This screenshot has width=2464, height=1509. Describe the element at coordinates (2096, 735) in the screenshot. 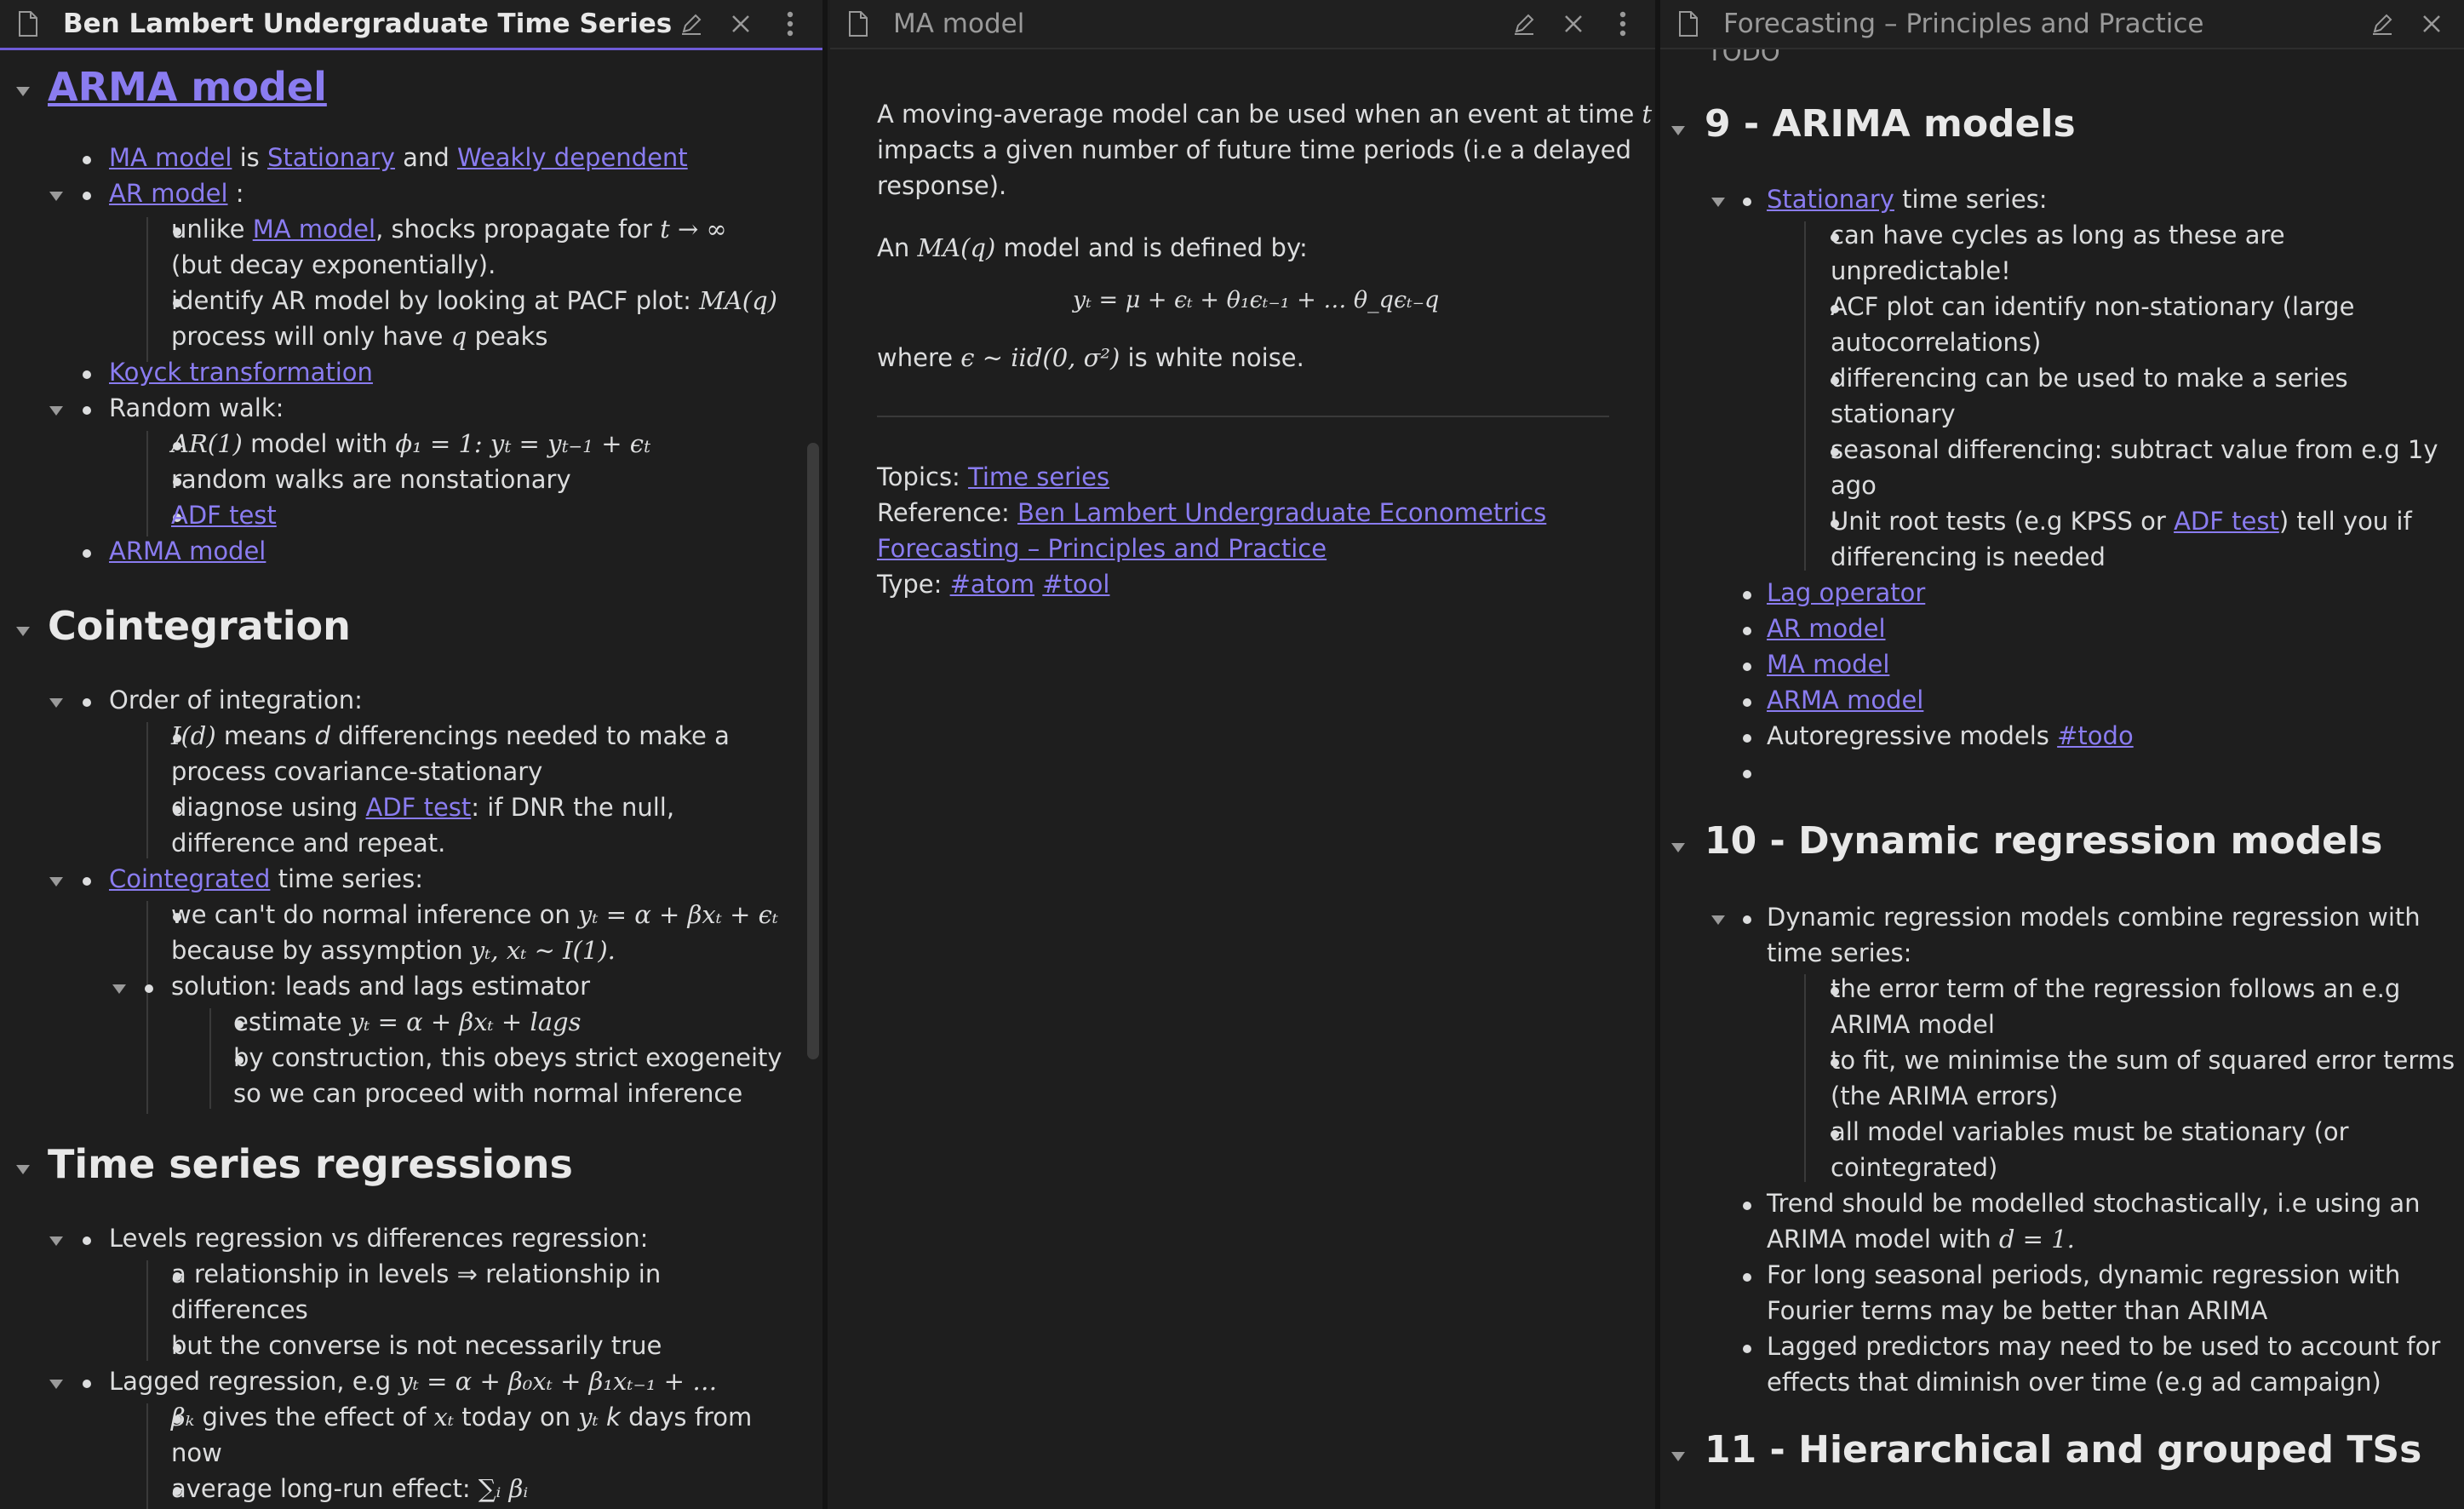

I see `tag-todo: #todo` at that location.